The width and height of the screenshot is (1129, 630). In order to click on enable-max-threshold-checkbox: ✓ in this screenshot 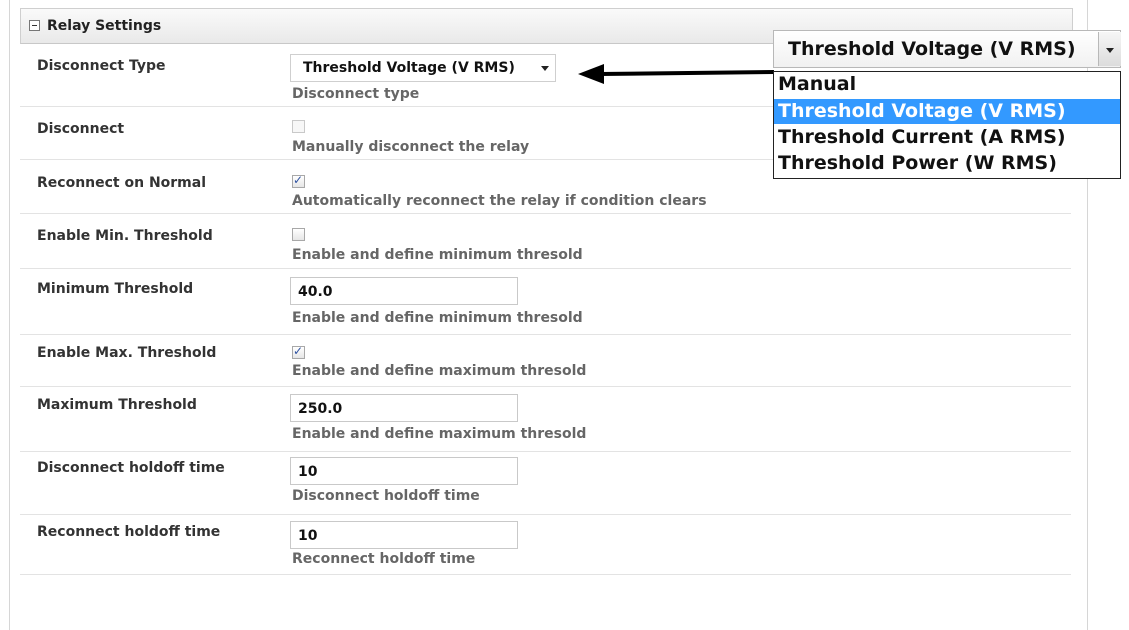, I will do `click(298, 351)`.